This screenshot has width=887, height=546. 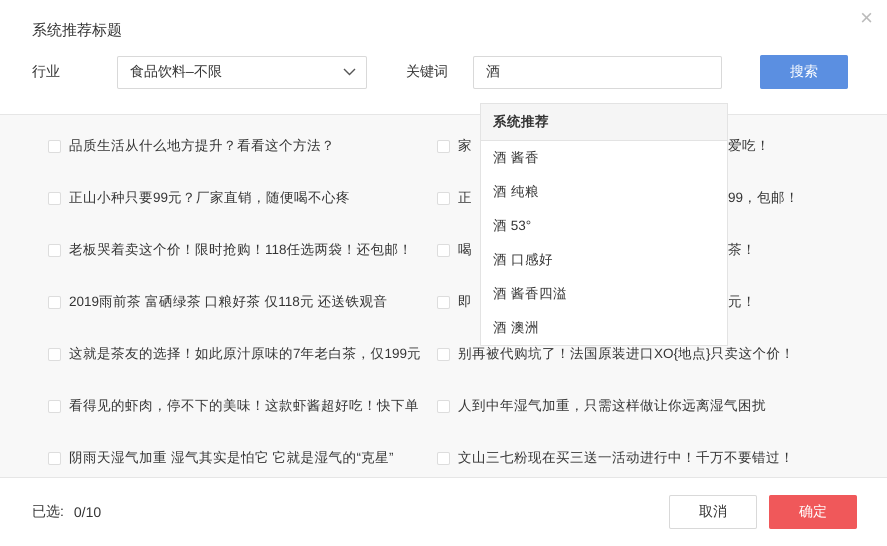 I want to click on selected-count: 0/10, so click(x=88, y=512).